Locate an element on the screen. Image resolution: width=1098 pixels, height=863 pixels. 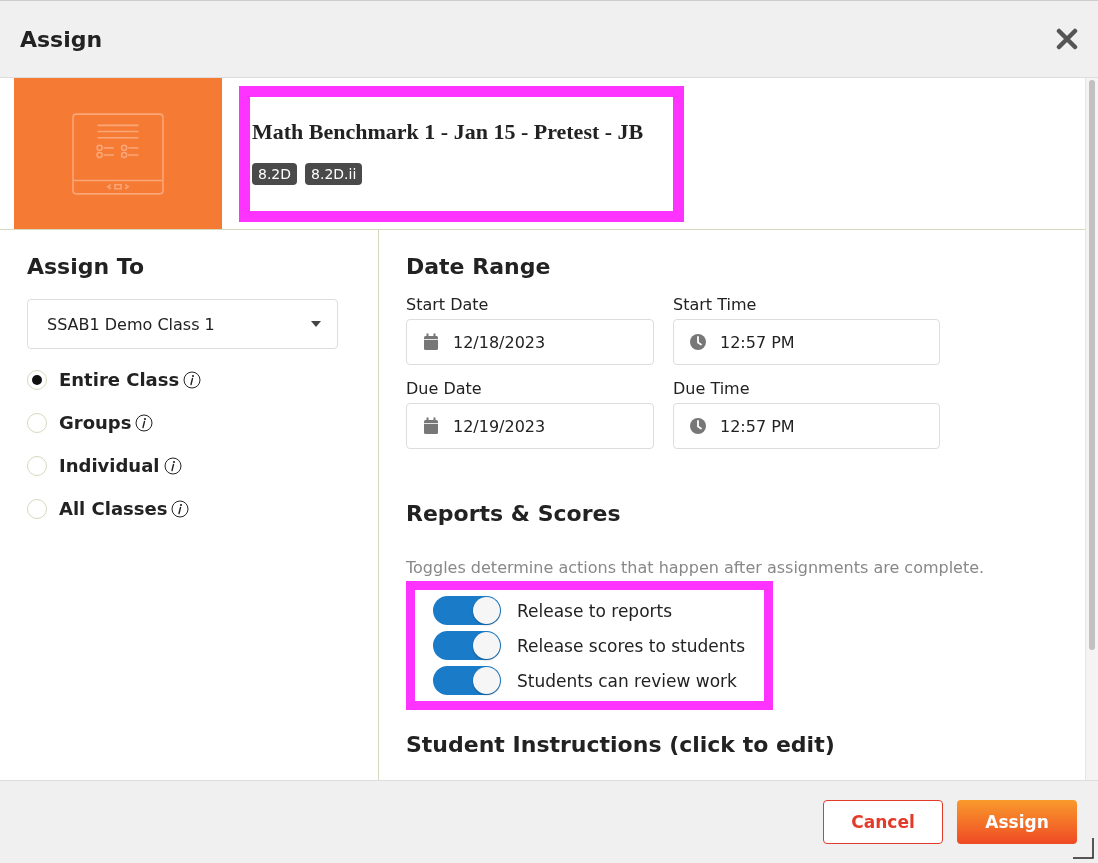
toggle-label: Release to reports is located at coordinates (595, 610).